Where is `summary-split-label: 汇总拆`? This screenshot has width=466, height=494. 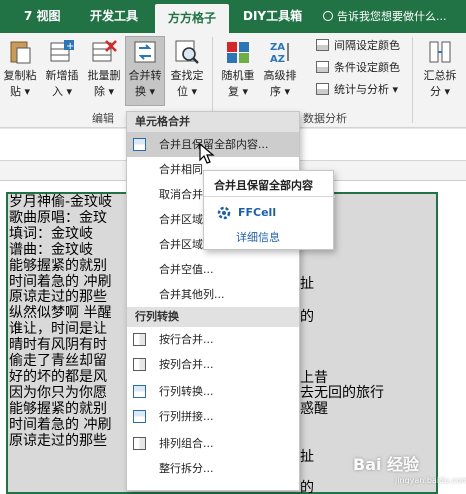
summary-split-label: 汇总拆 is located at coordinates (440, 75).